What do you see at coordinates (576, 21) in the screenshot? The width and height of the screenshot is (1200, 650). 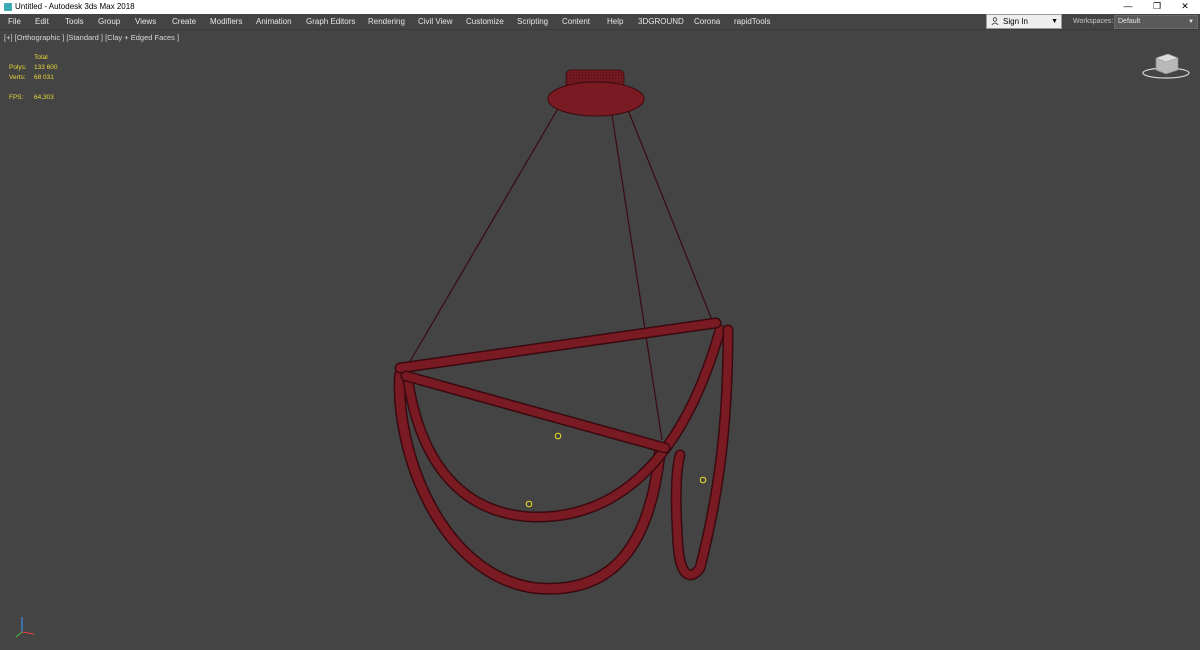 I see `menu-content: Content` at bounding box center [576, 21].